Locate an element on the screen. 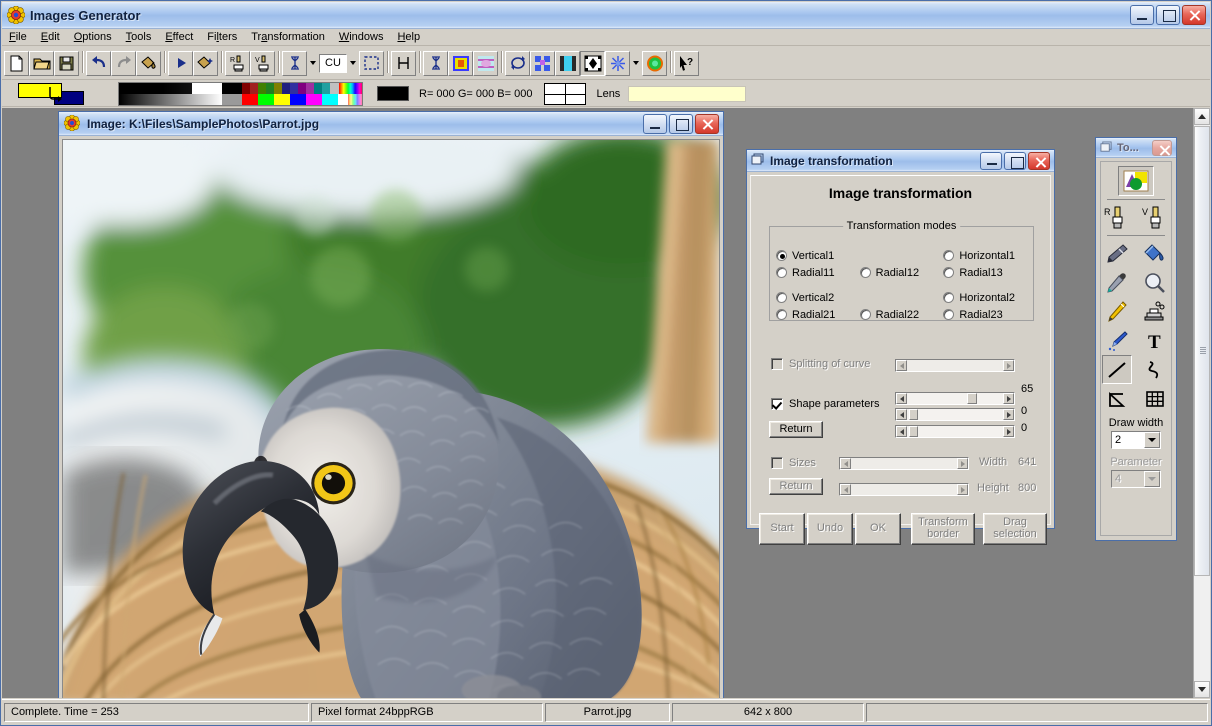 Image resolution: width=1212 pixels, height=726 pixels. radio-vertical1: Vertical1 is located at coordinates (818, 256).